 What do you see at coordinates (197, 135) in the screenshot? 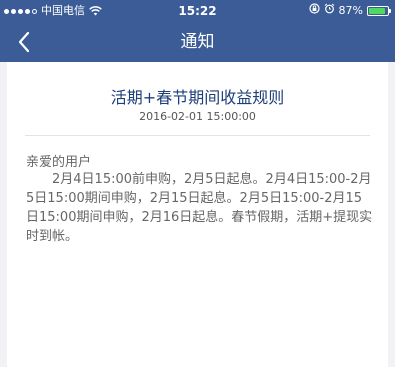
I see `divider` at bounding box center [197, 135].